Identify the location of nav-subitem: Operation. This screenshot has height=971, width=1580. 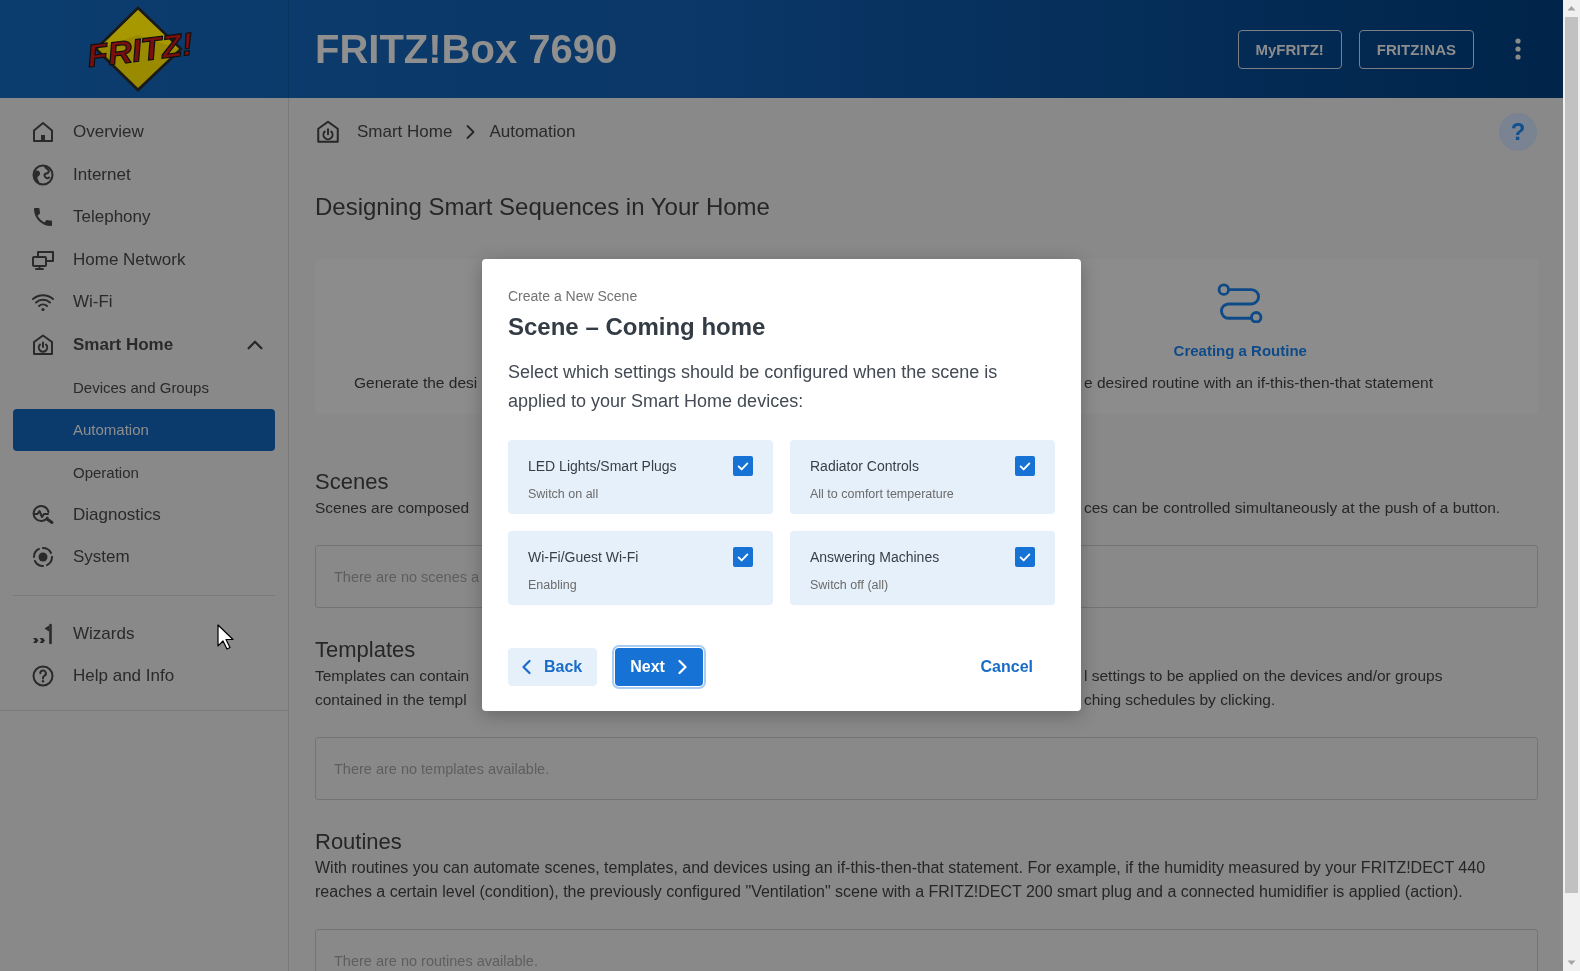
(144, 472).